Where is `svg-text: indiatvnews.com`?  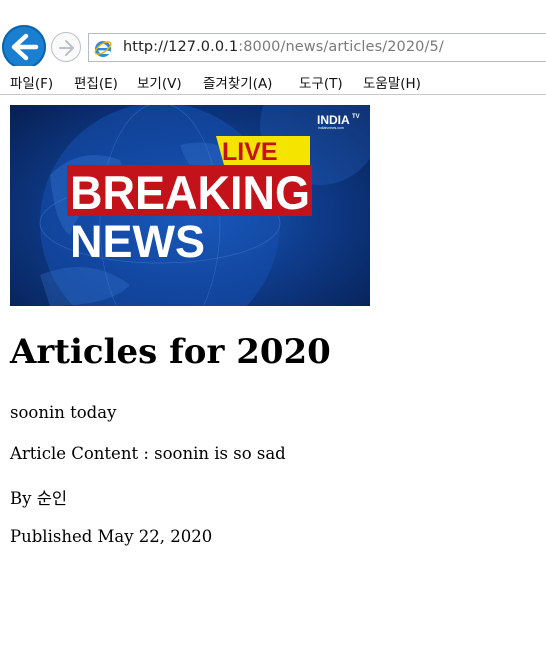
svg-text: indiatvnews.com is located at coordinates (331, 128).